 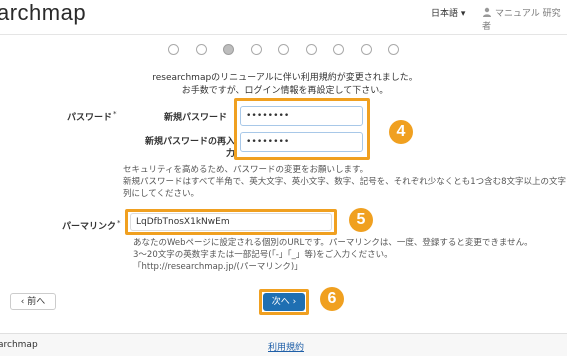 I want to click on permalink-label: パーマリンク*, so click(x=91, y=225).